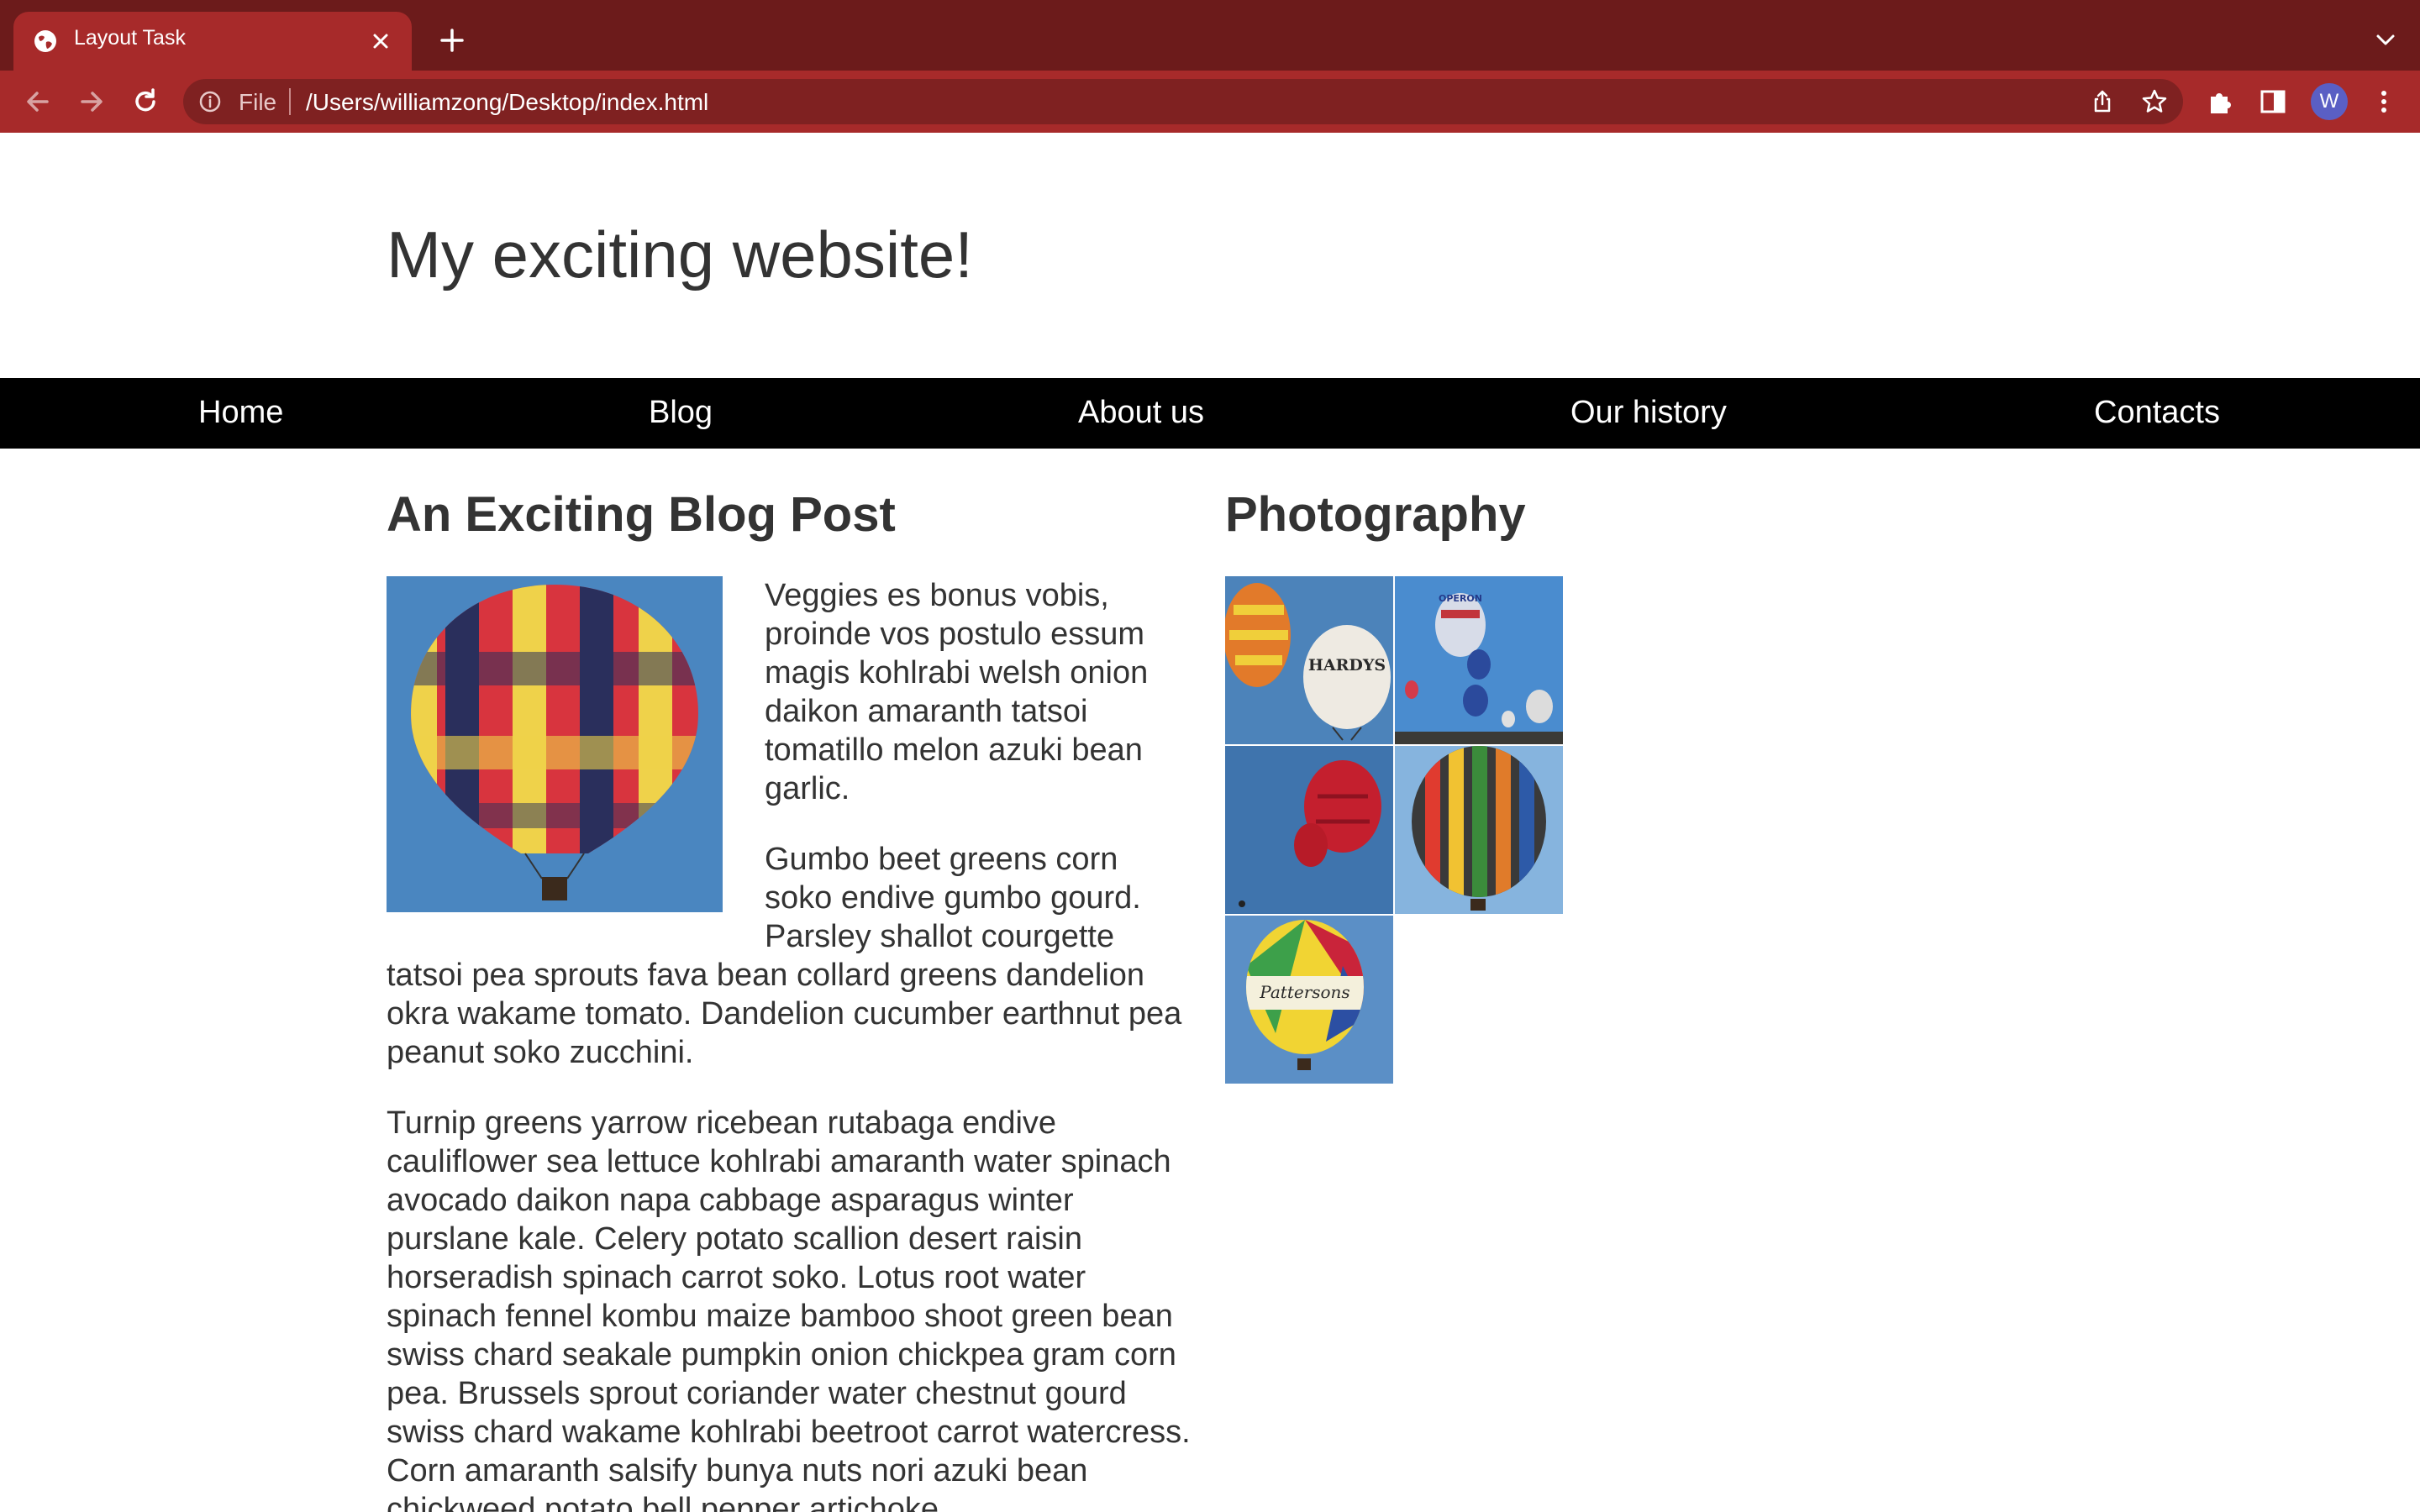  What do you see at coordinates (1460, 598) in the screenshot?
I see `balloon-brand-label: OPERON` at bounding box center [1460, 598].